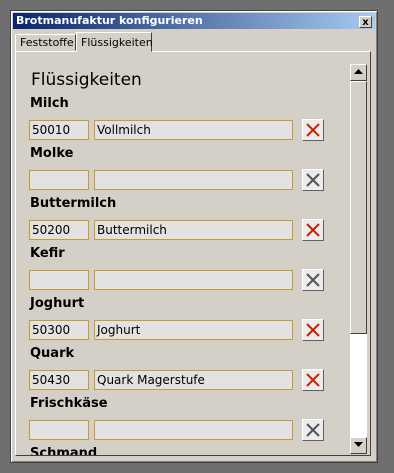 This screenshot has height=473, width=394. Describe the element at coordinates (73, 203) in the screenshot. I see `ingredient-label: Buttermilch` at that location.